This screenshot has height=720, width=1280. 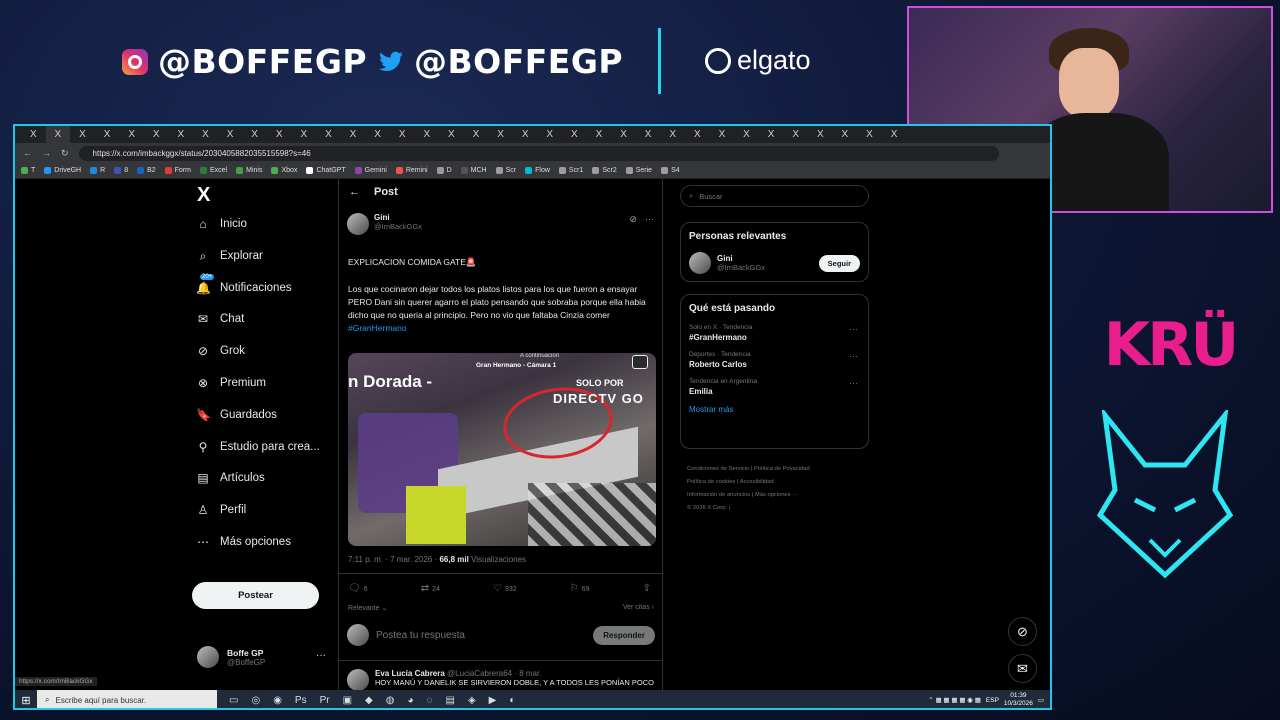 I want to click on clock: 01:39 10/3/2026, so click(x=1018, y=700).